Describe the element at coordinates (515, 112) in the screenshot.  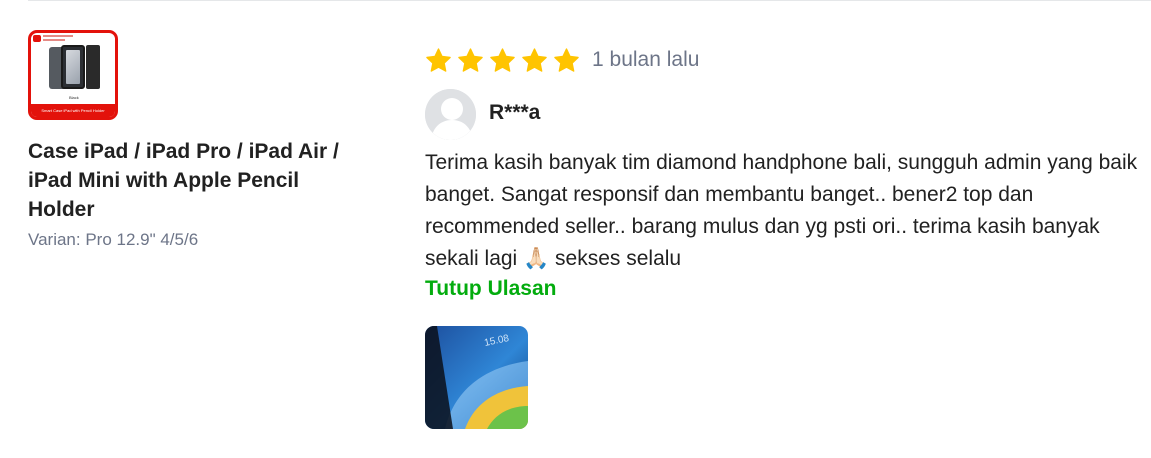
I see `reviewer-name: R***a` at that location.